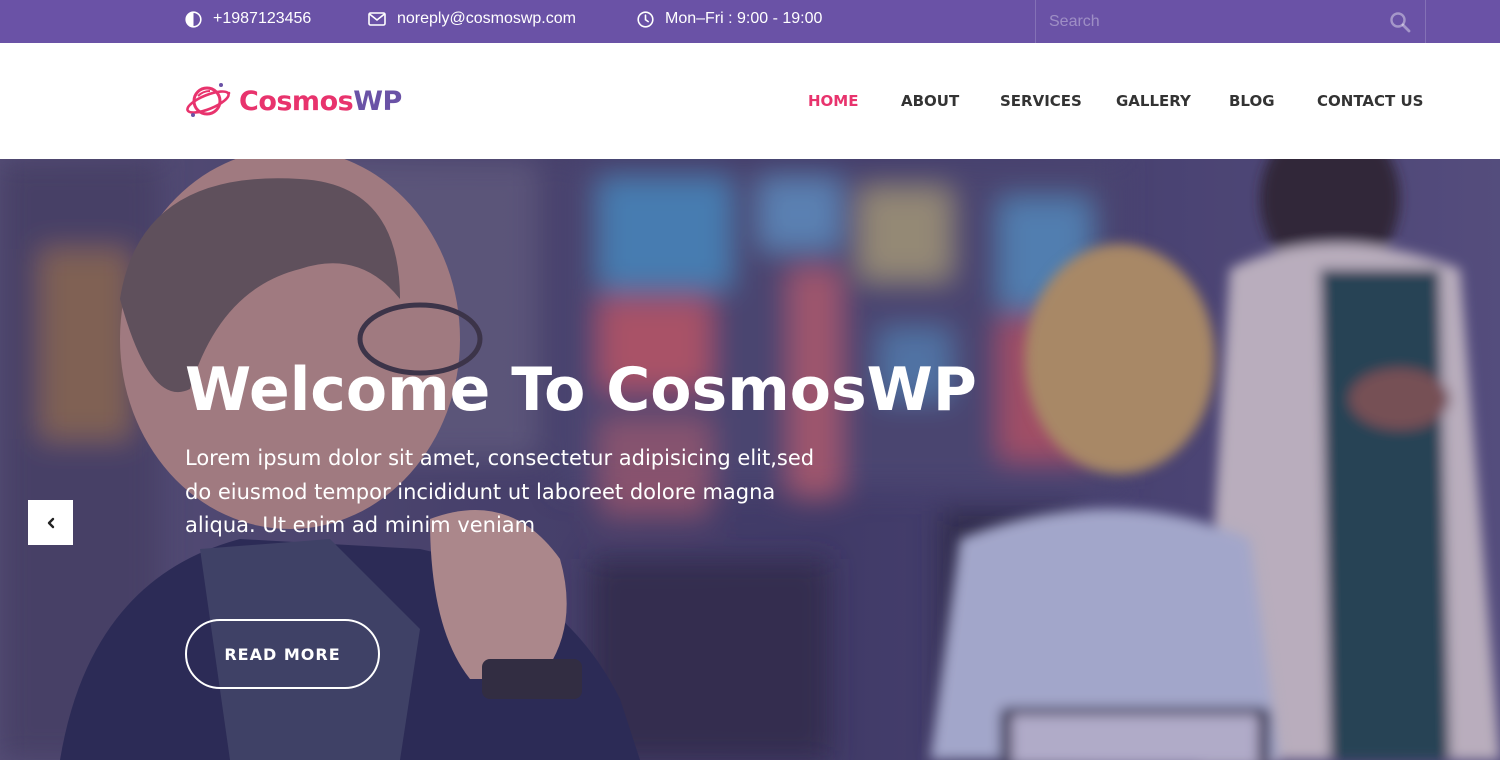 The width and height of the screenshot is (1500, 760). I want to click on read-more-button: READ MORE, so click(282, 654).